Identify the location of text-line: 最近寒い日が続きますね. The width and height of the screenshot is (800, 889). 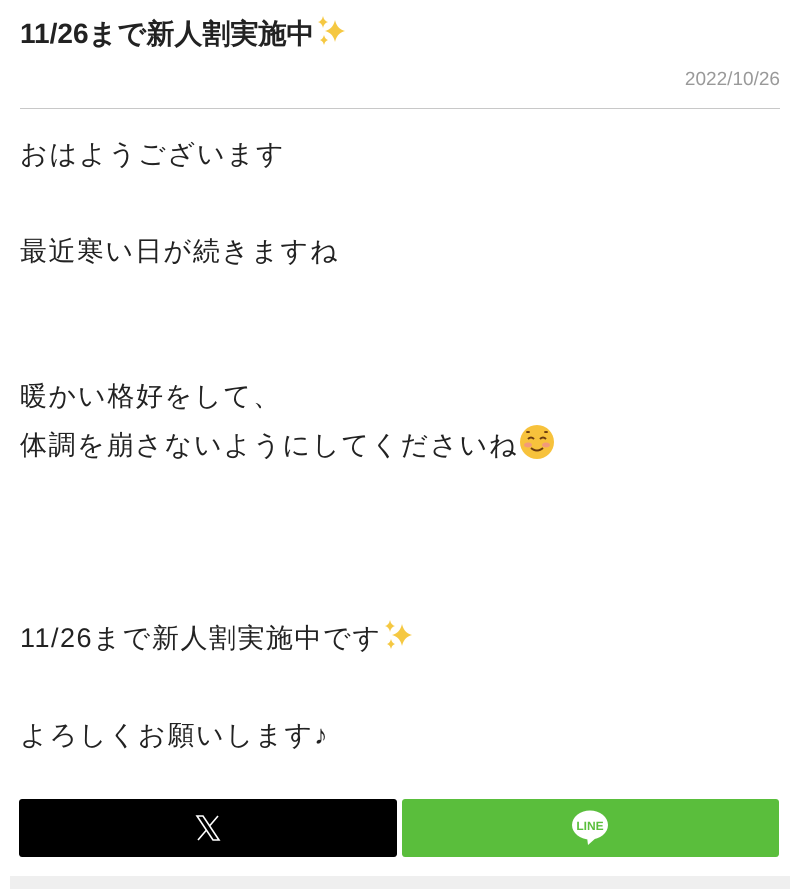
(180, 251).